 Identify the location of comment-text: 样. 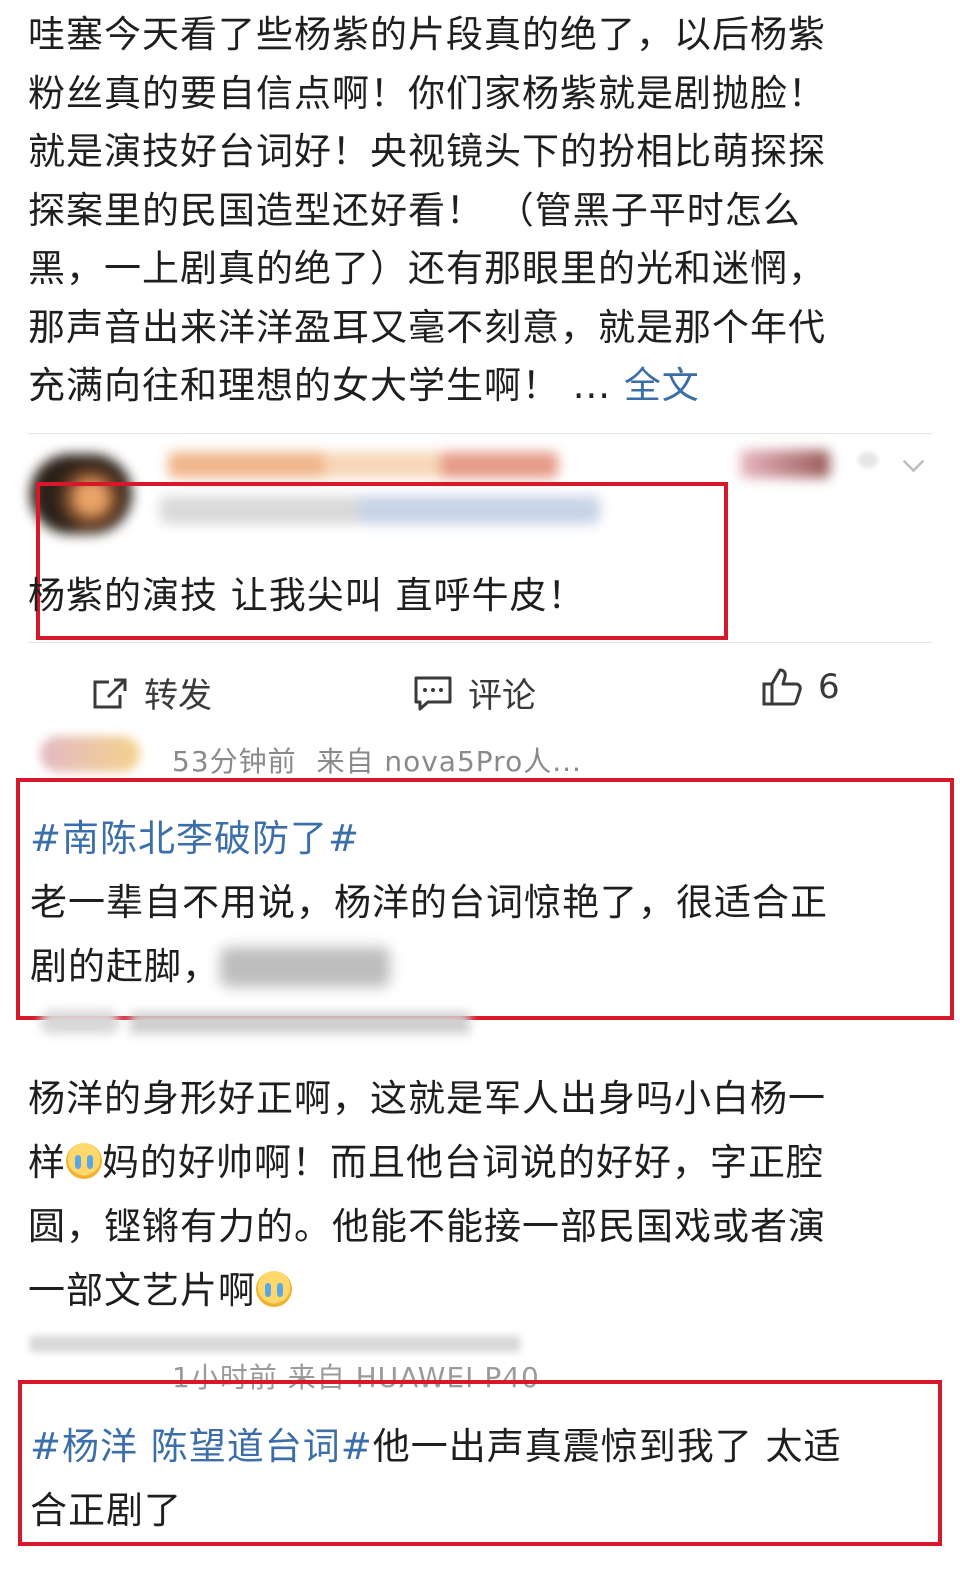
(47, 1162).